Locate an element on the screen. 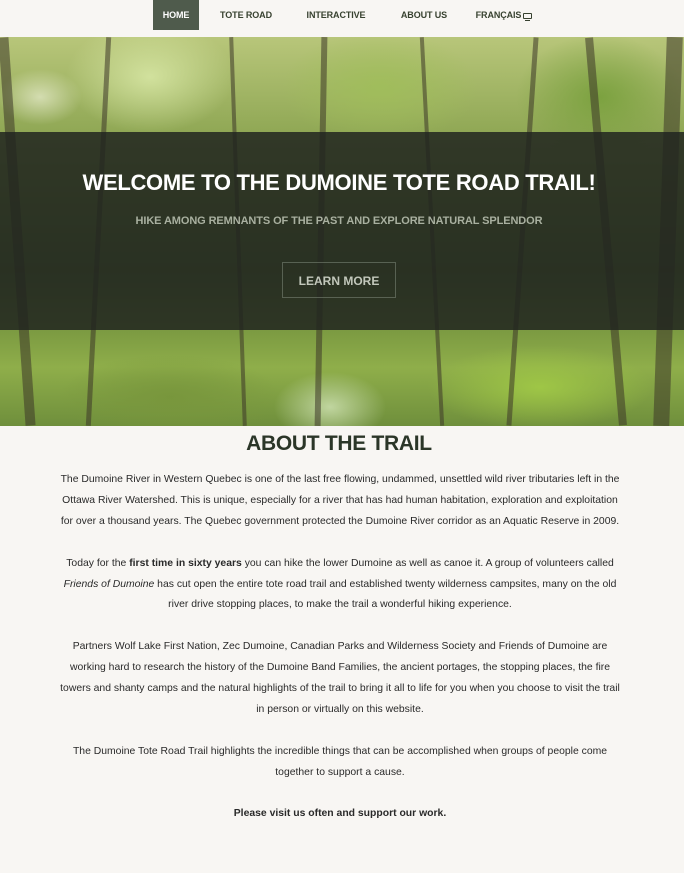  nav-item-label: TOTE ROAD is located at coordinates (246, 15).